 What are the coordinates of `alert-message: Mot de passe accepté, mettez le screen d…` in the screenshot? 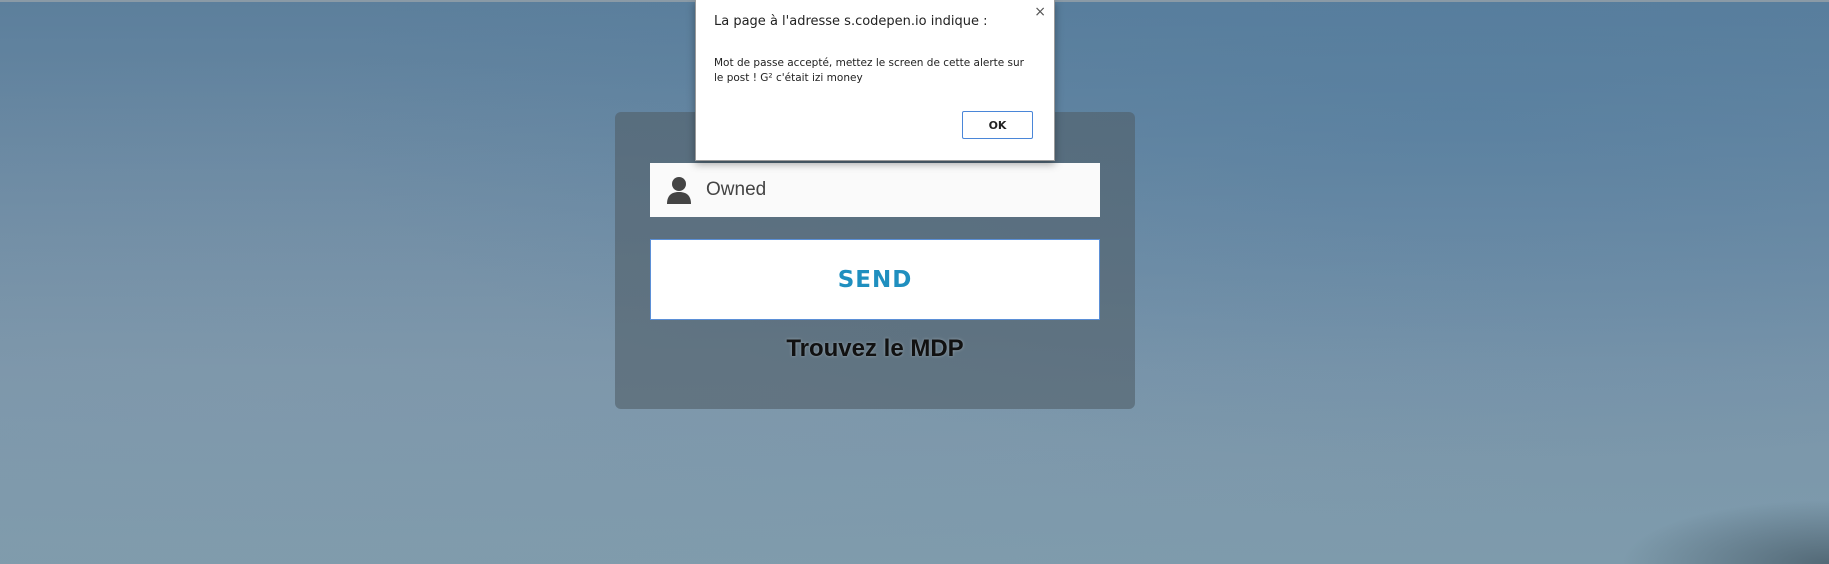 It's located at (869, 70).